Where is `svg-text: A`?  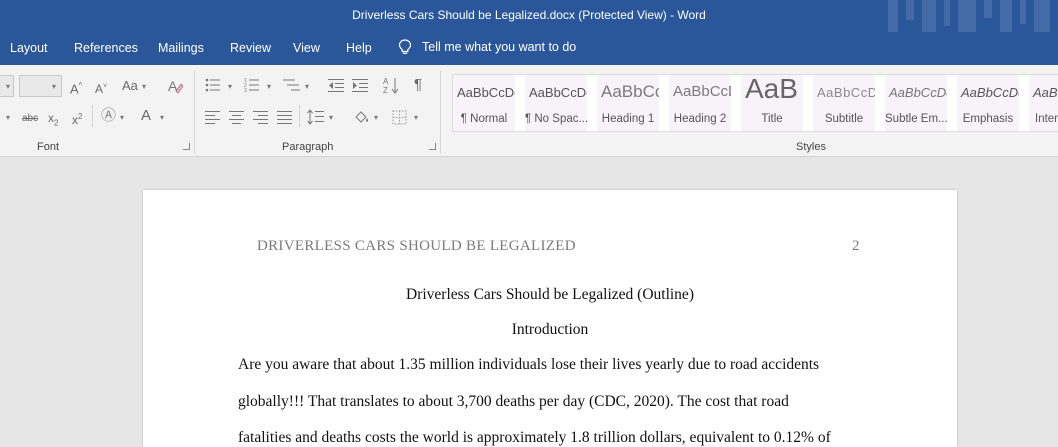
svg-text: A is located at coordinates (386, 81).